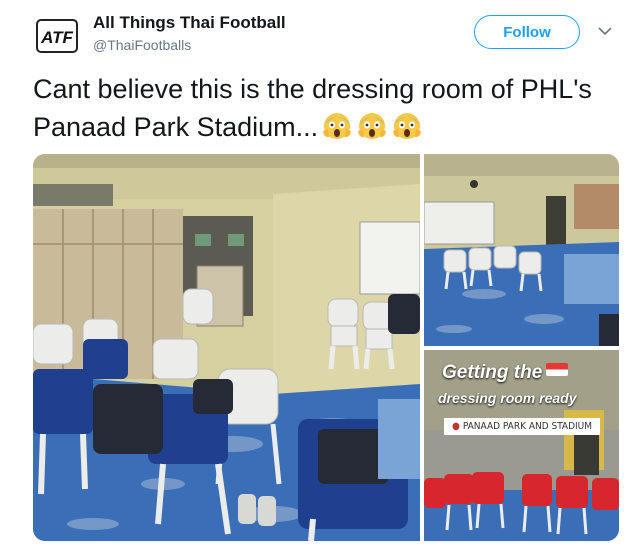  I want to click on follow-button: Follow, so click(527, 32).